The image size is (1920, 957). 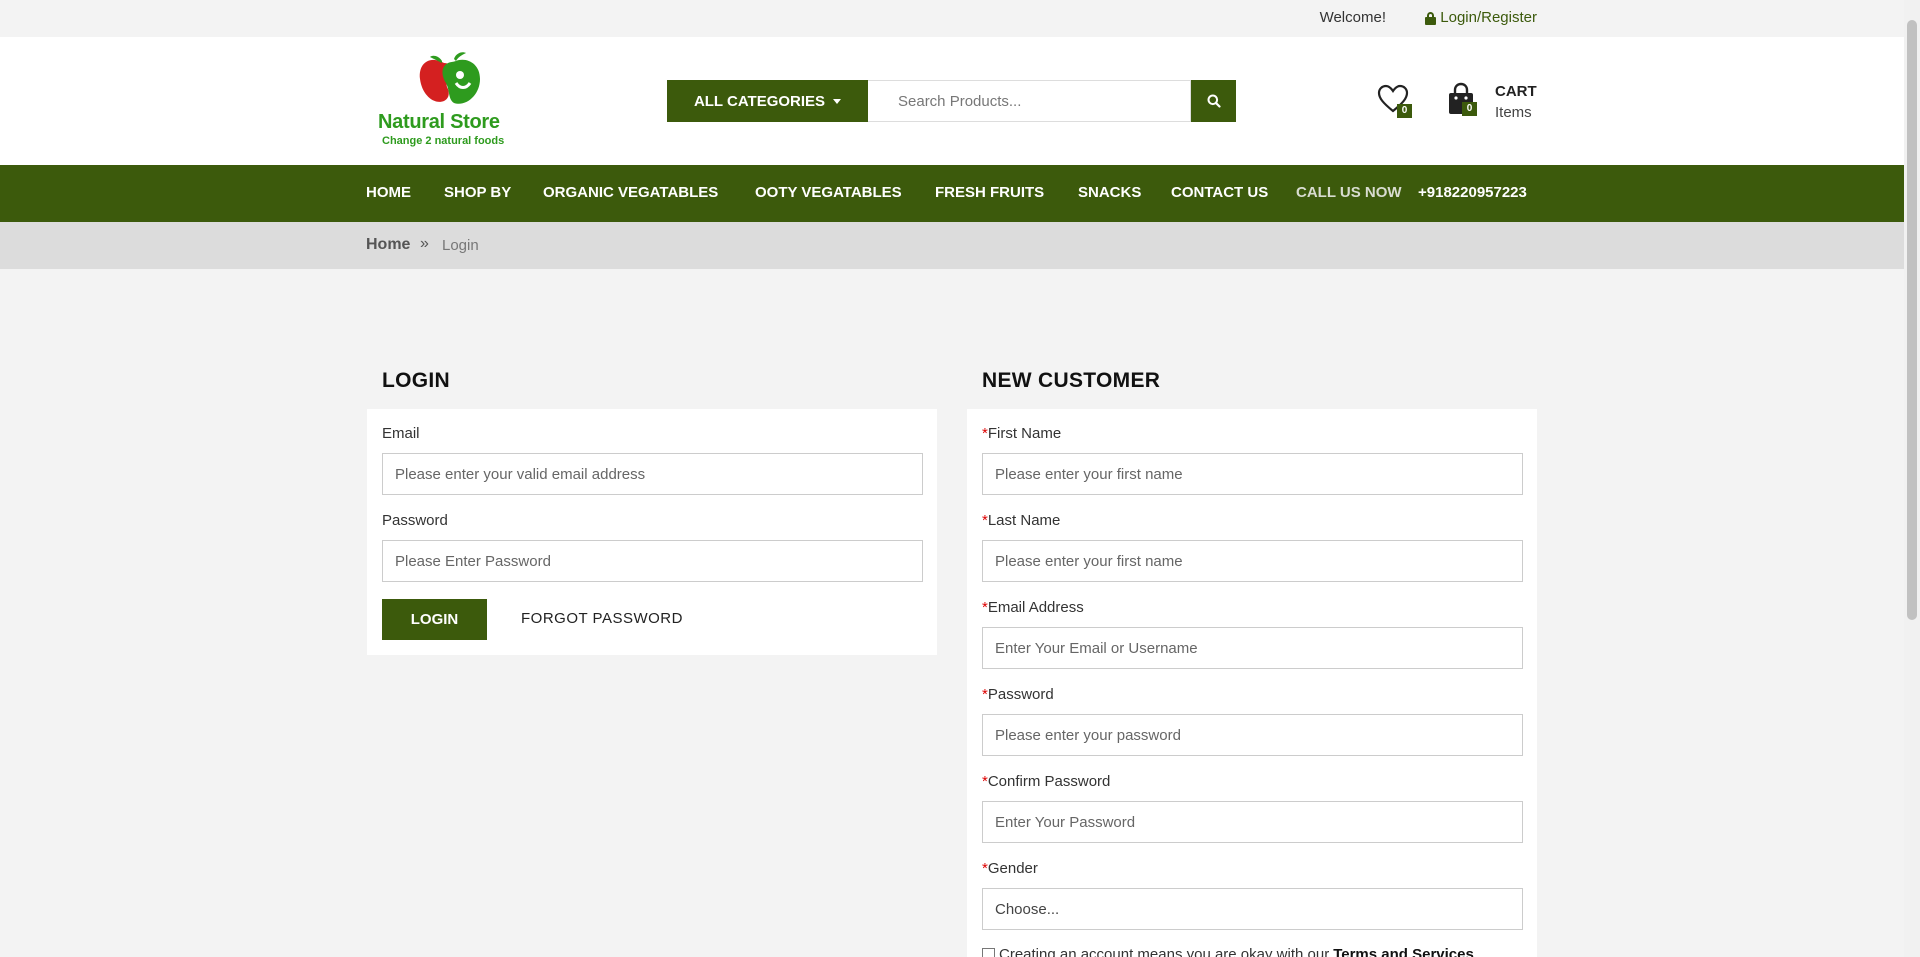 What do you see at coordinates (1109, 192) in the screenshot?
I see `nav-item-snacks: SNACKS` at bounding box center [1109, 192].